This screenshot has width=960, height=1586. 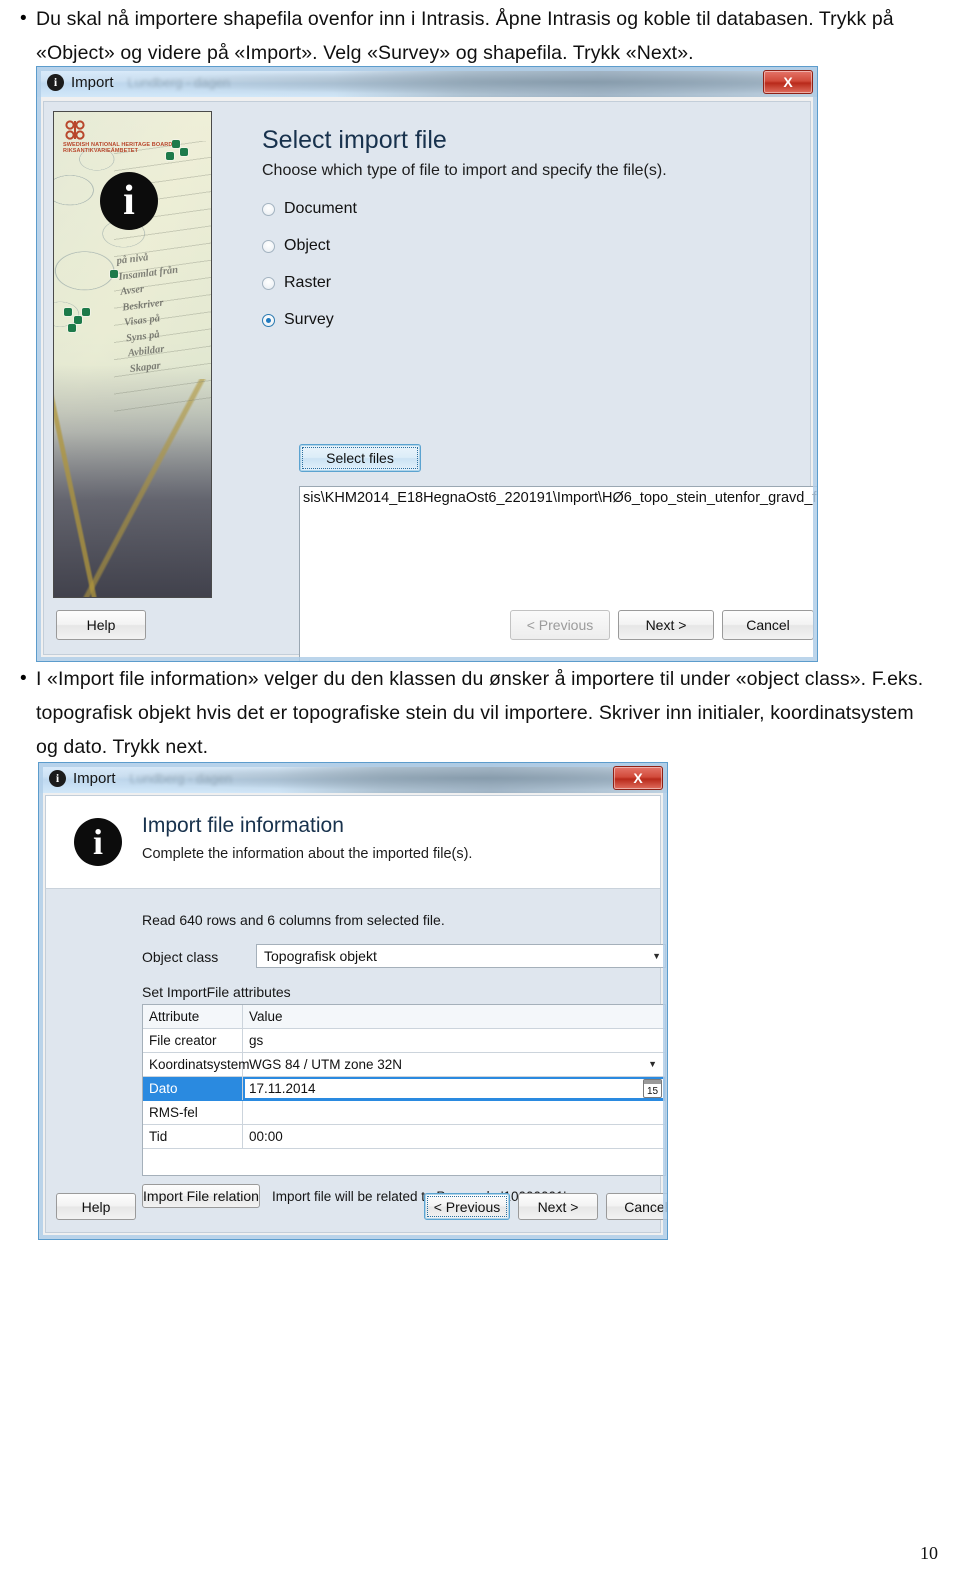 I want to click on radio-option-raster: Raster, so click(x=309, y=283).